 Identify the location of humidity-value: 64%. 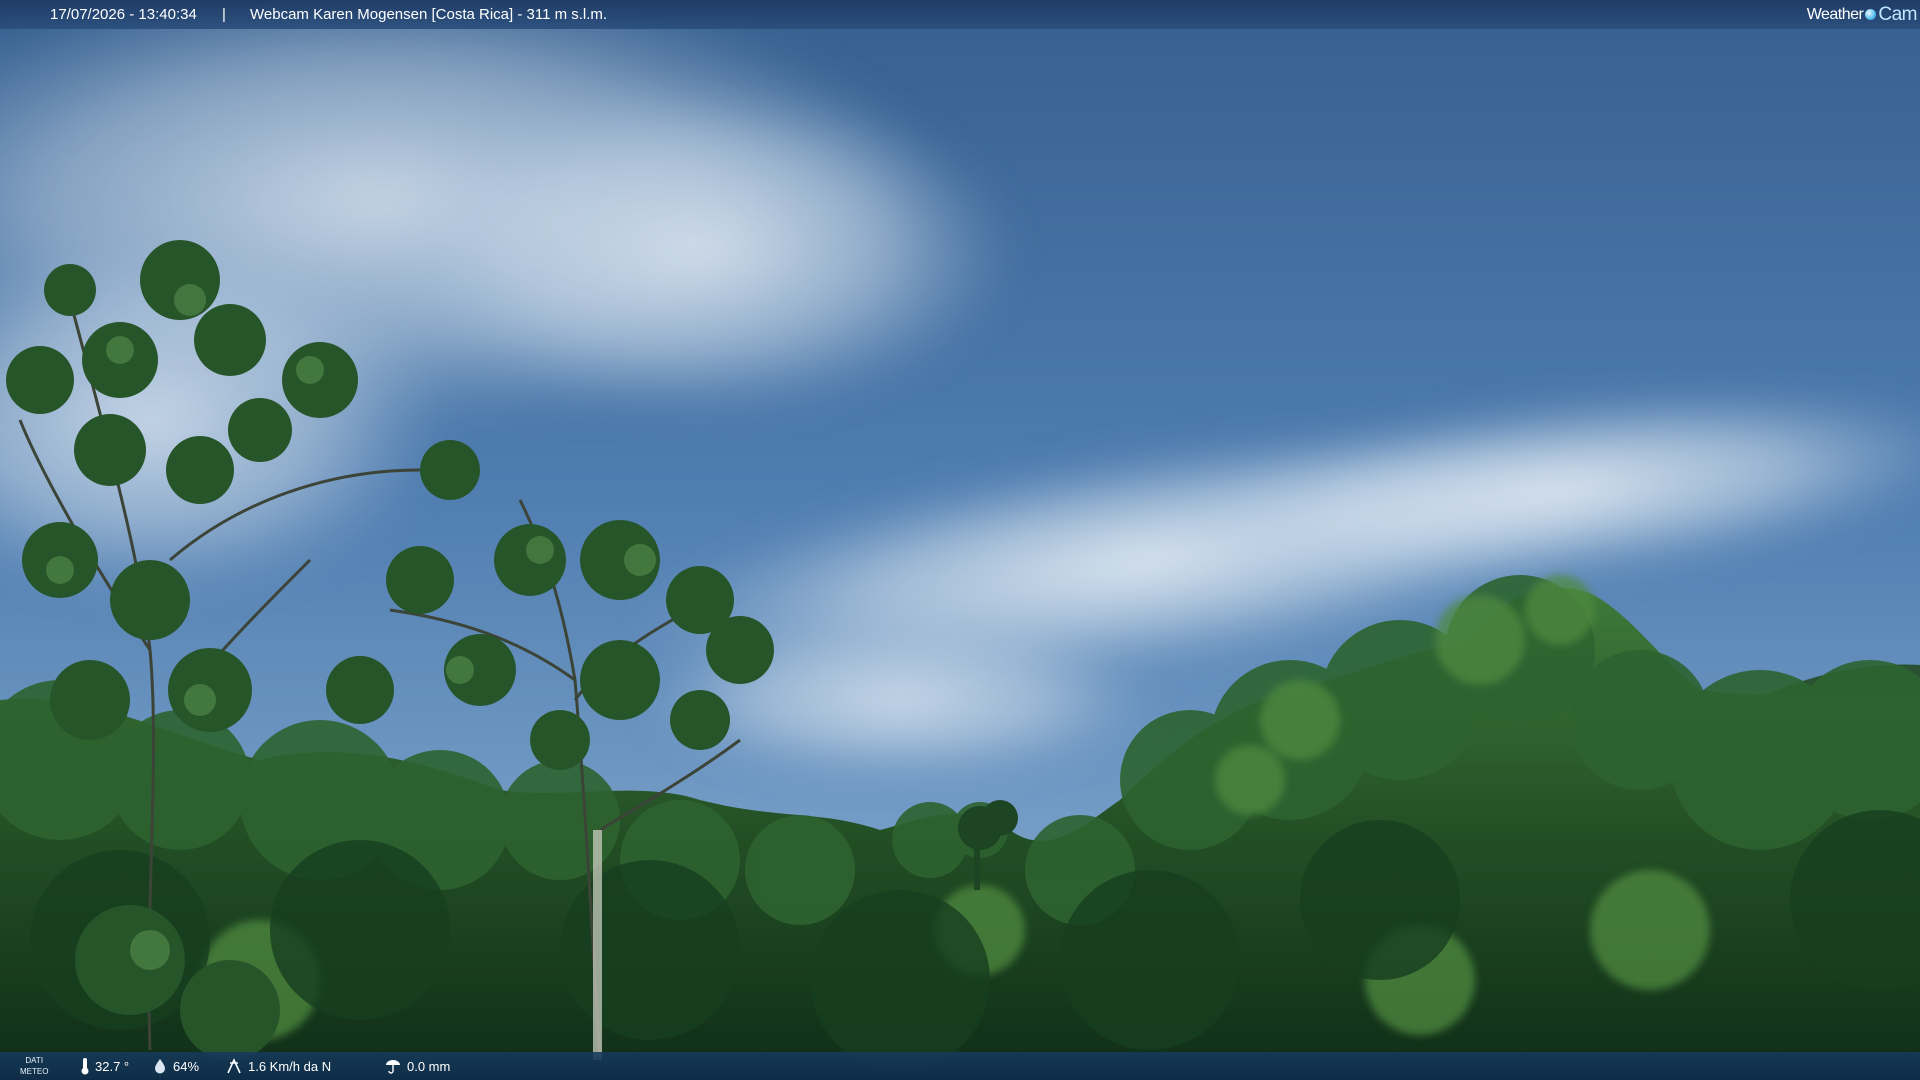
(186, 1066).